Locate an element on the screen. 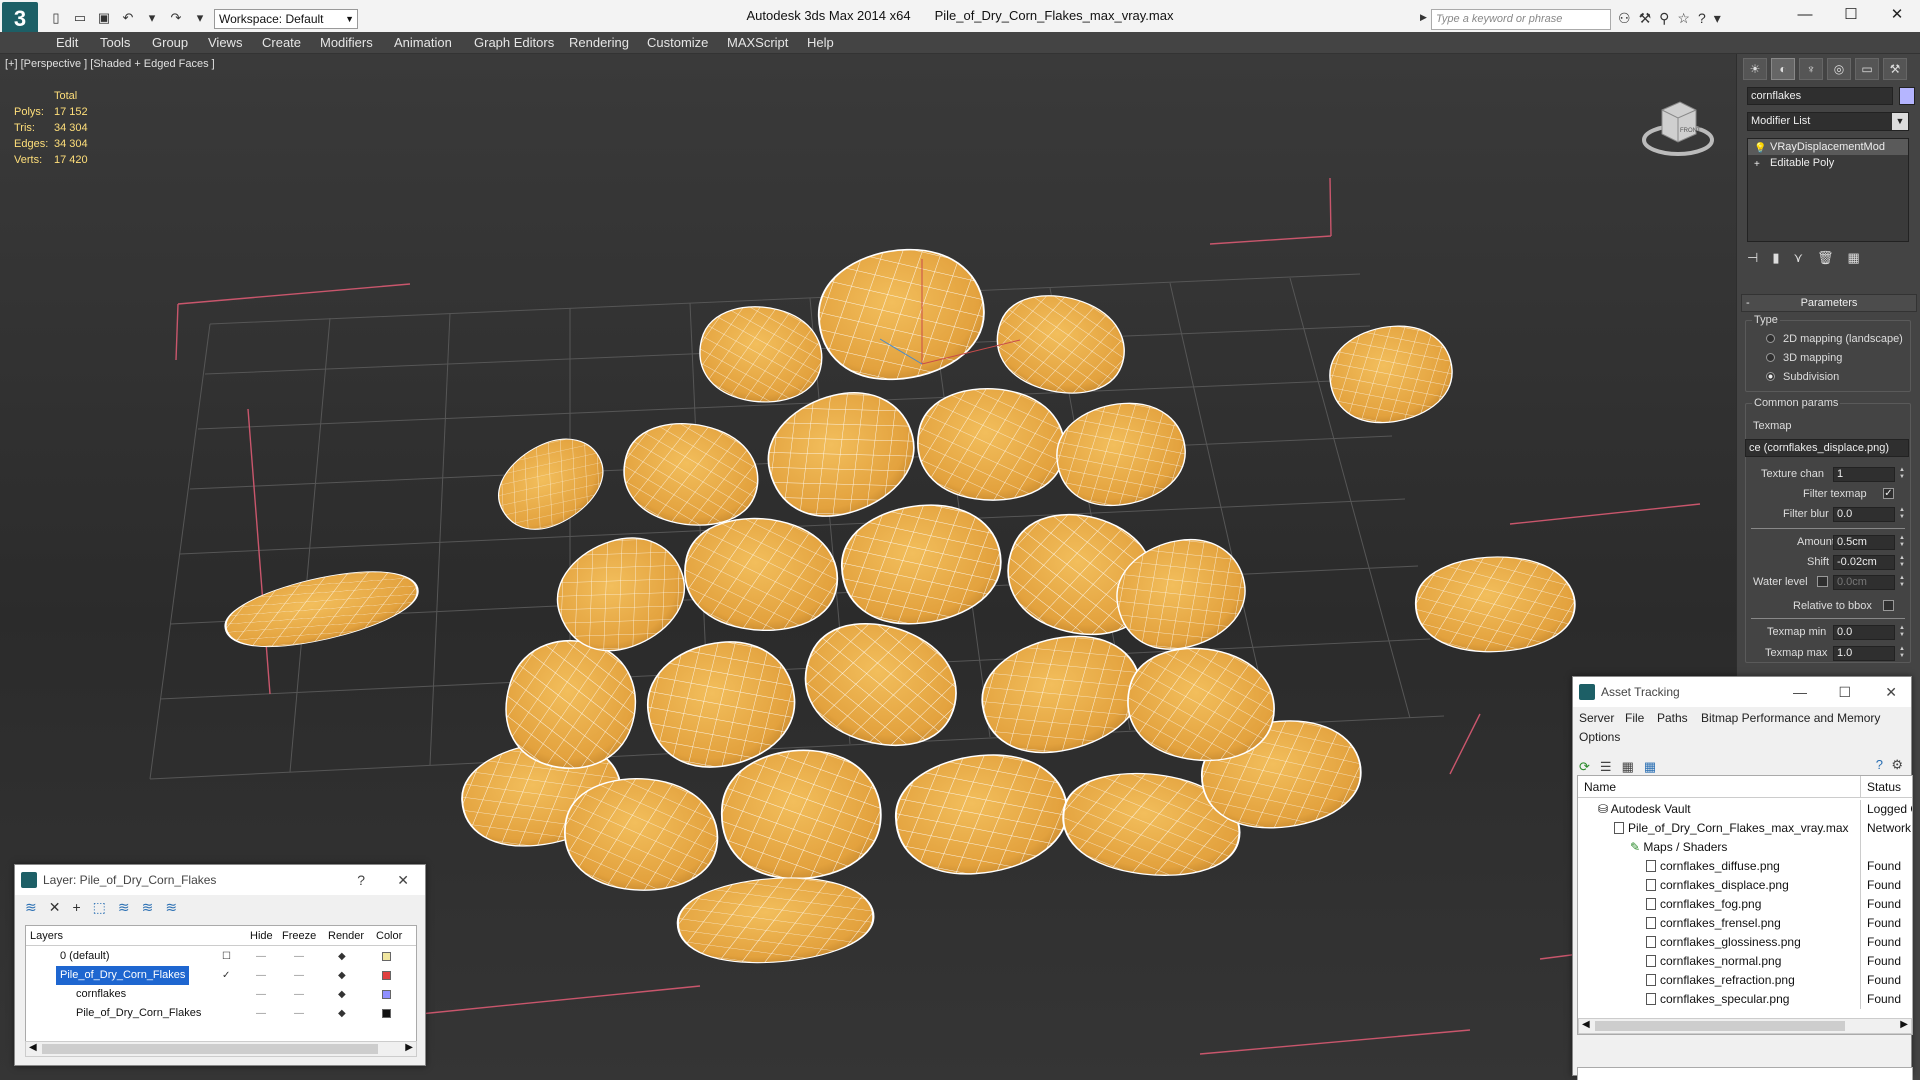  texmap-button: ce (cornflakes_displace.png) is located at coordinates (1827, 448).